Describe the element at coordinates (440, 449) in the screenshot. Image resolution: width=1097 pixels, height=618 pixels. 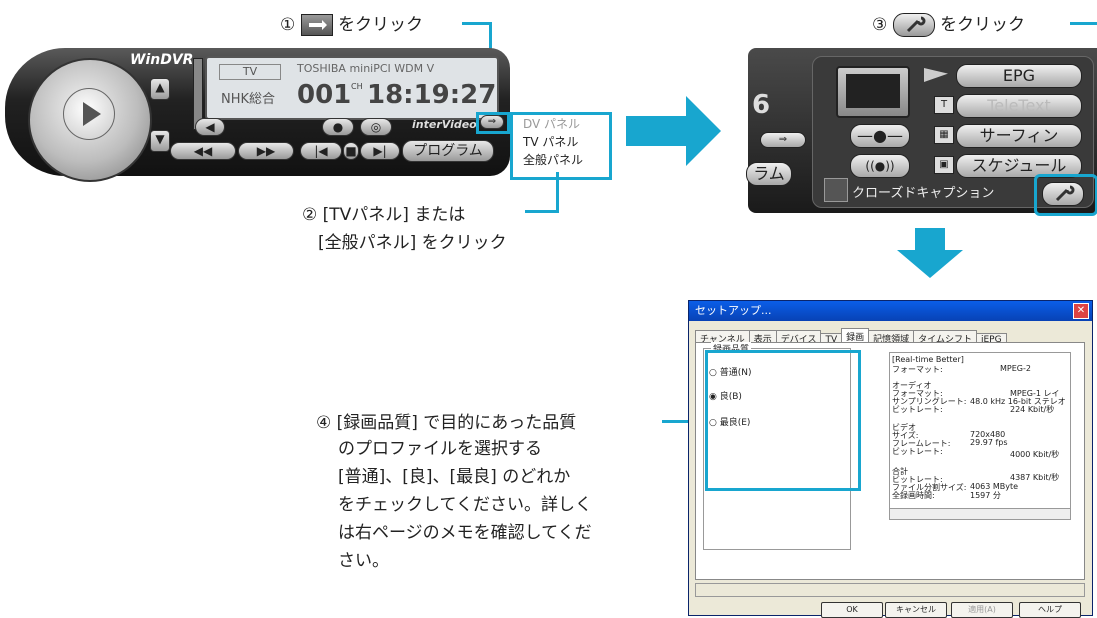
I see `step4-line2: のプロファイルを選択する` at that location.